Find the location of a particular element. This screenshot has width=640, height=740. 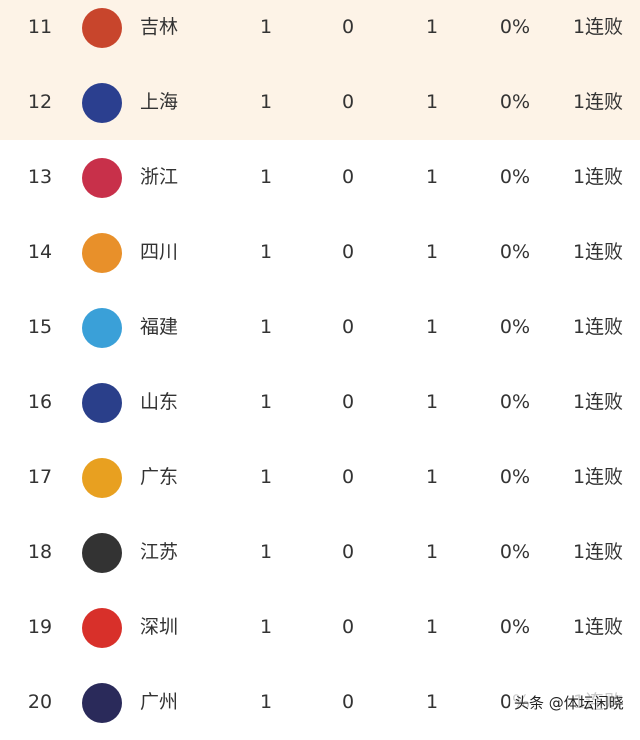

watermark: 头条 @体坛闲晓 is located at coordinates (569, 702).